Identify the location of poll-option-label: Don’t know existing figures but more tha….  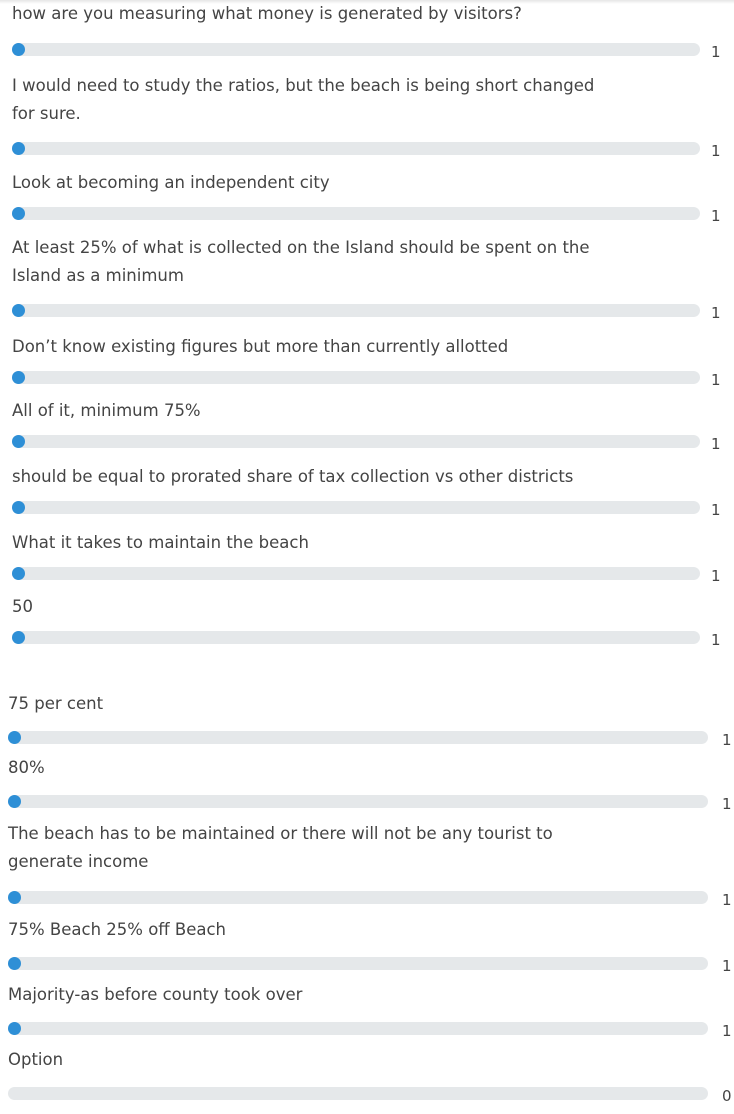
(260, 346).